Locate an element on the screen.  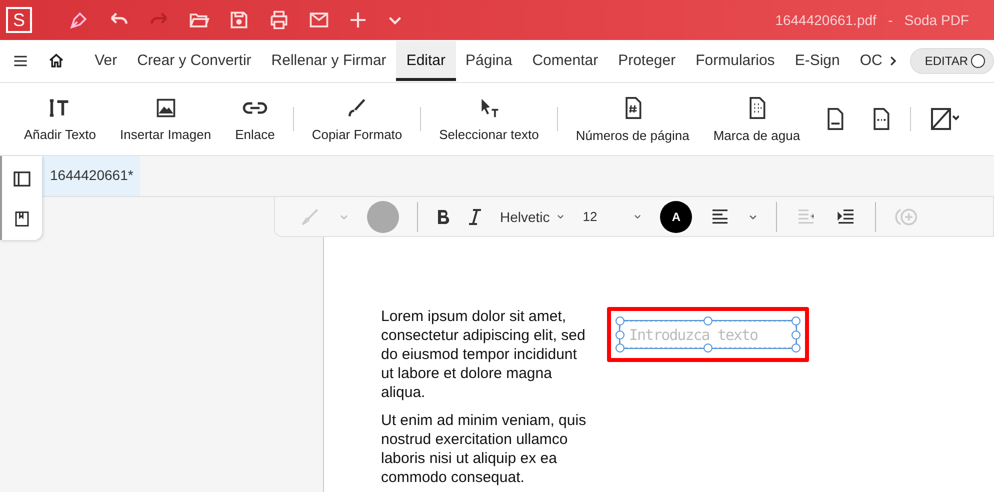
edit-toggle: EDITAR is located at coordinates (952, 61).